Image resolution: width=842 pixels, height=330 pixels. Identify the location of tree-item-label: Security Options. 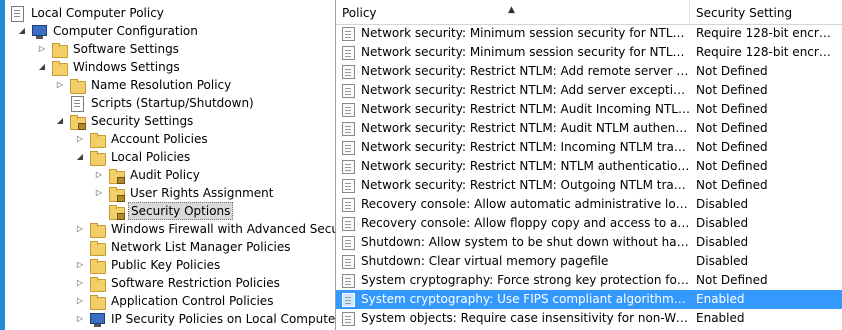
(181, 211).